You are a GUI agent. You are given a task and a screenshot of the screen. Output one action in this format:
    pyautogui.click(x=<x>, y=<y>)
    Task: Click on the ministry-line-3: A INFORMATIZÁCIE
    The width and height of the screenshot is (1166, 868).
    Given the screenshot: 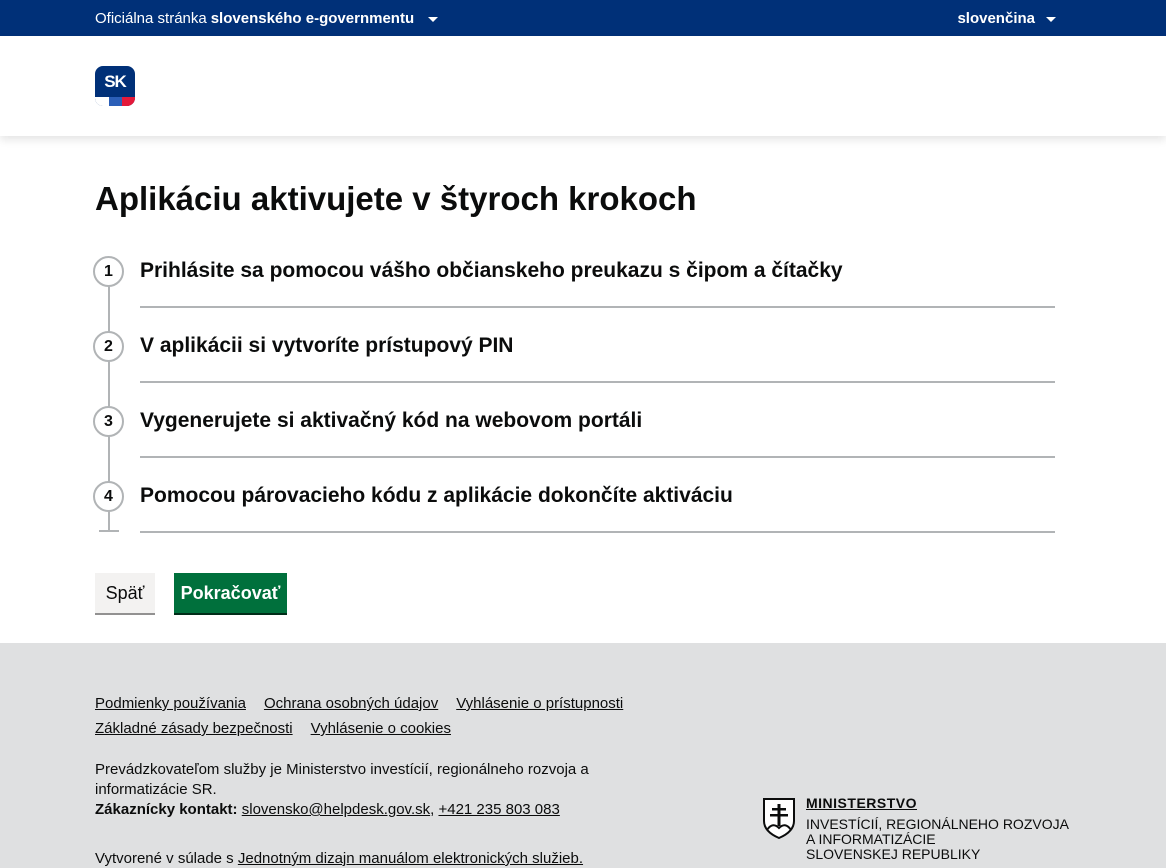 What is the action you would take?
    pyautogui.click(x=871, y=839)
    